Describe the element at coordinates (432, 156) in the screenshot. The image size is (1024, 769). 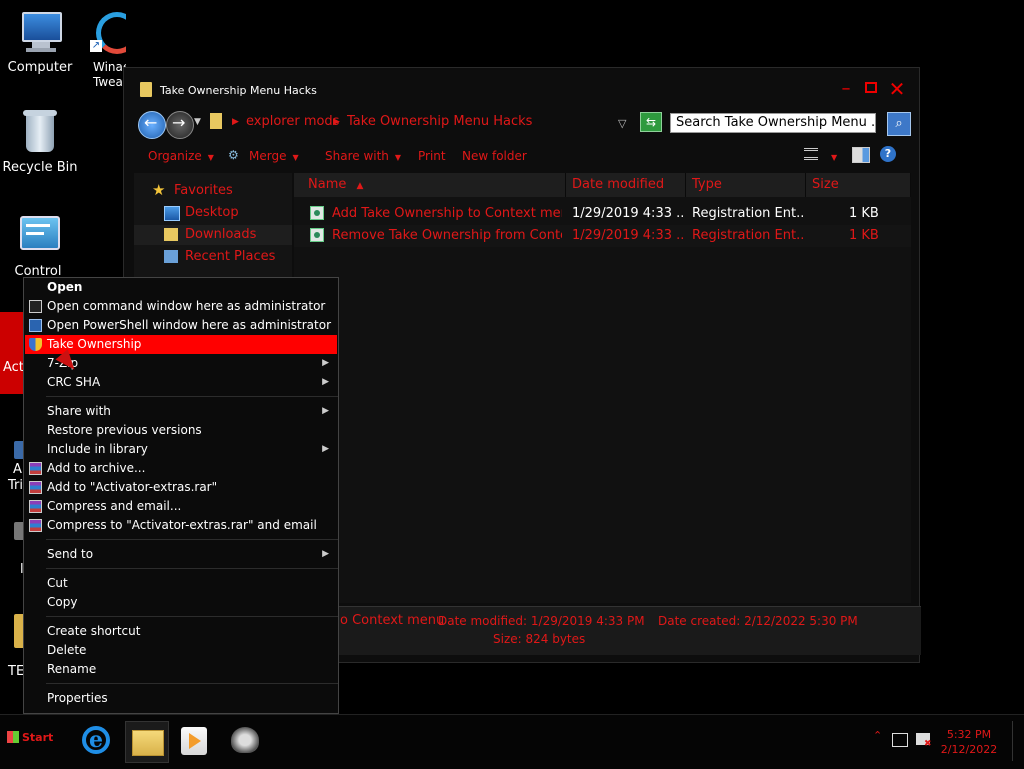
I see `print-button: Print` at that location.